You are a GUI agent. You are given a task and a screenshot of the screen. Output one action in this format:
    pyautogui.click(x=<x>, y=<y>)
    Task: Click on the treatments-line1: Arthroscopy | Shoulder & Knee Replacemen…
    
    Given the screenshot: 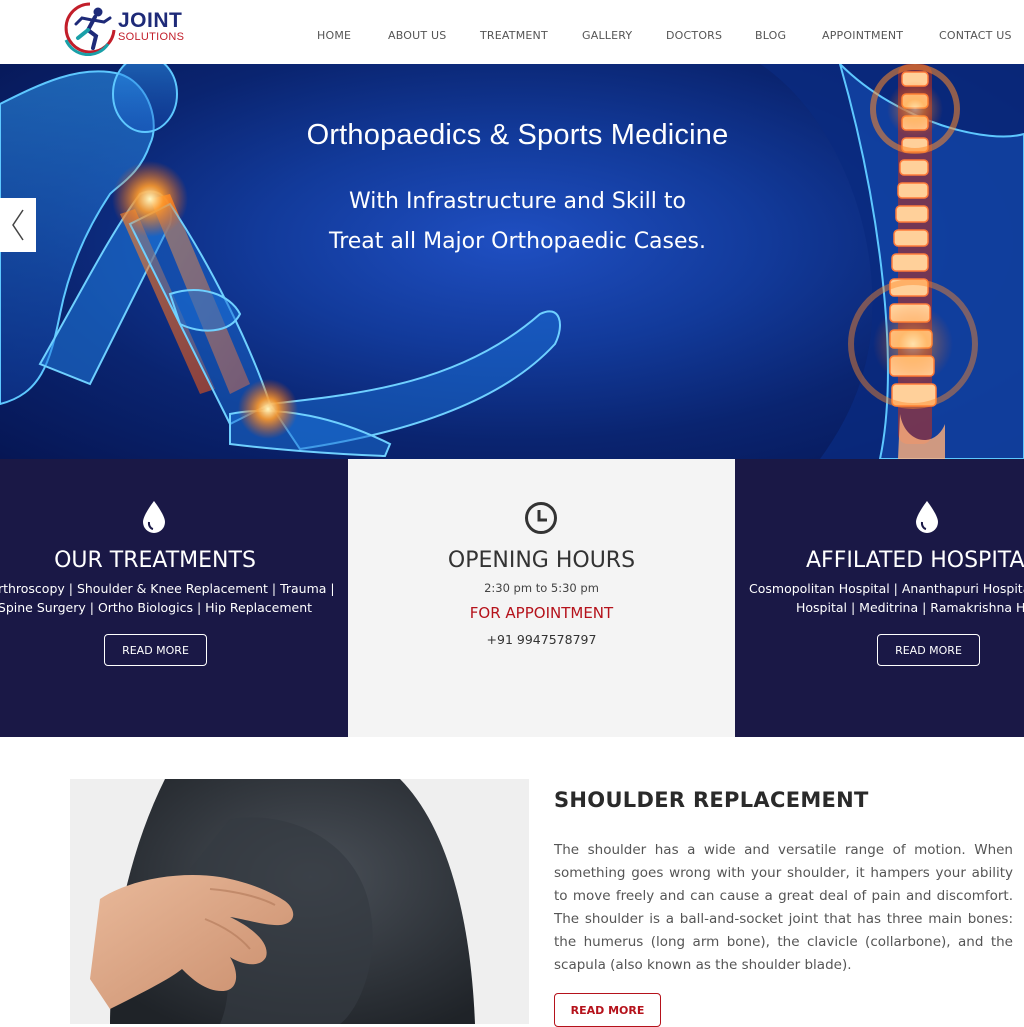 What is the action you would take?
    pyautogui.click(x=167, y=588)
    